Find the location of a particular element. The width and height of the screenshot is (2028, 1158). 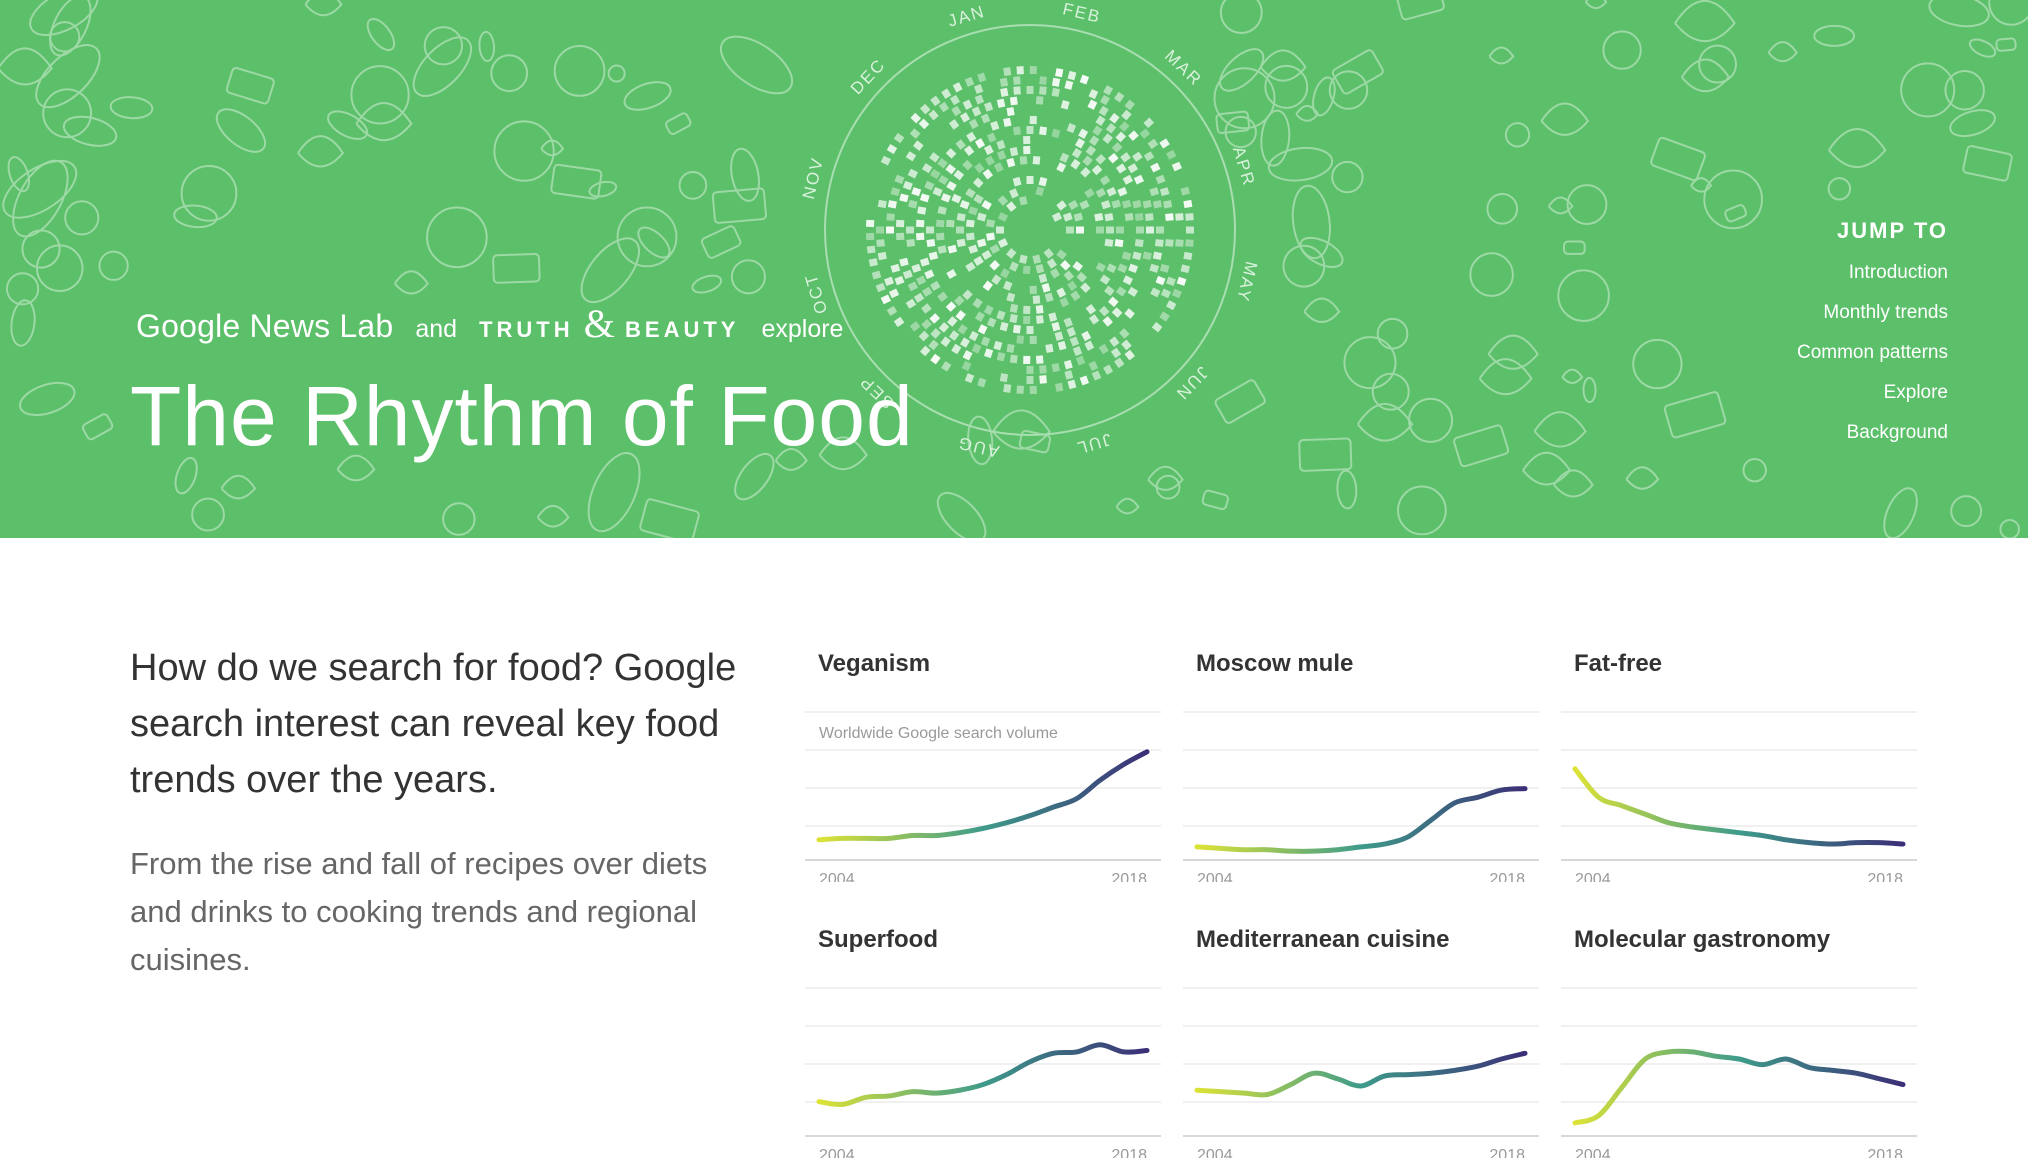

nav-link-explore: Explore is located at coordinates (1872, 393).